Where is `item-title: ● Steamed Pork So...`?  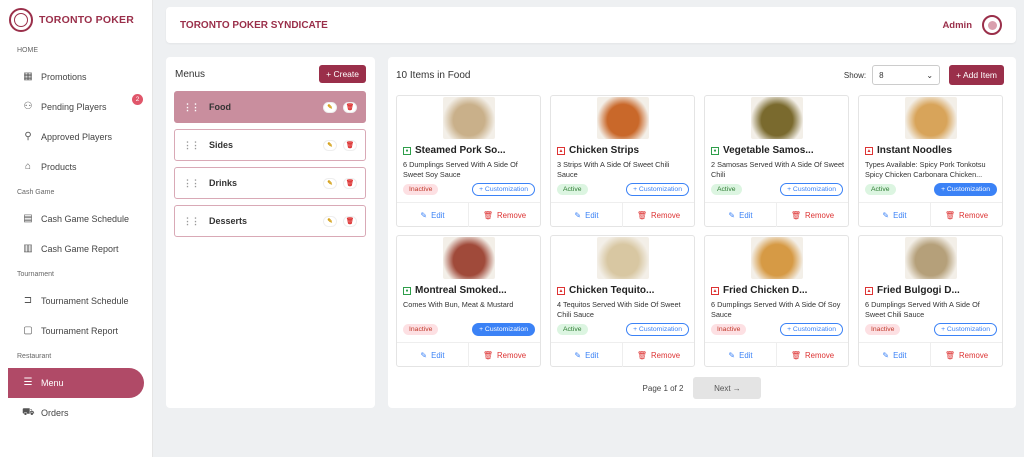
item-title: ● Steamed Pork So... is located at coordinates (454, 150).